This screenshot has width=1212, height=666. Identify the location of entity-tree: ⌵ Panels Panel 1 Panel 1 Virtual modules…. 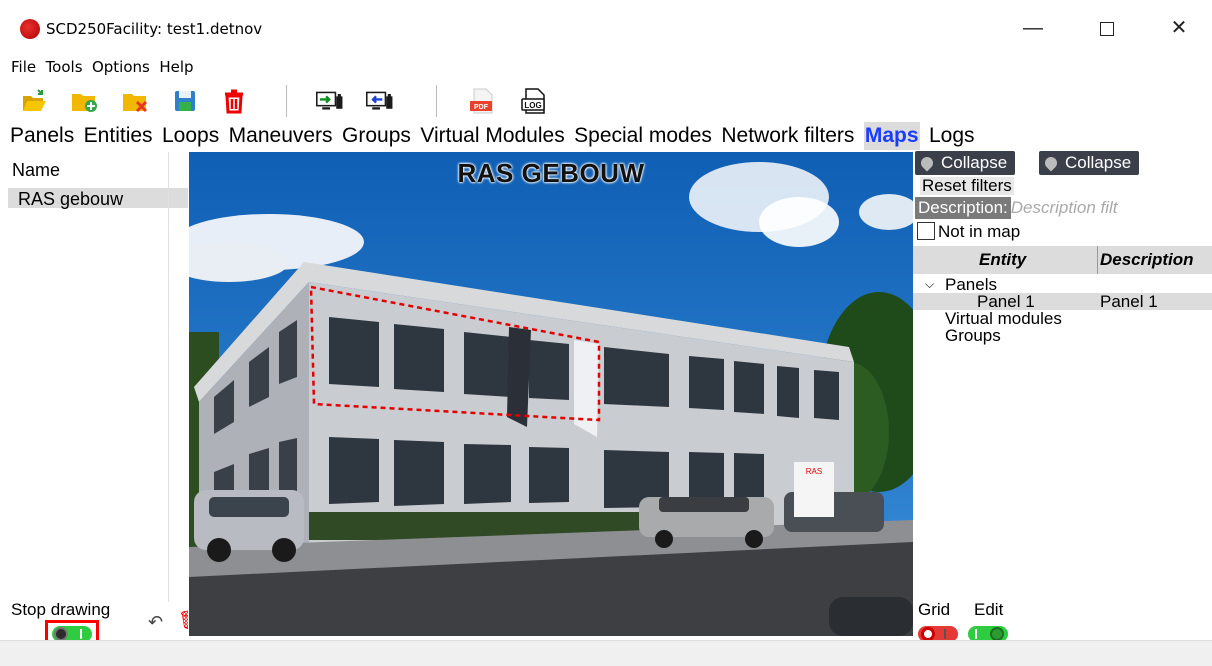
(1062, 310).